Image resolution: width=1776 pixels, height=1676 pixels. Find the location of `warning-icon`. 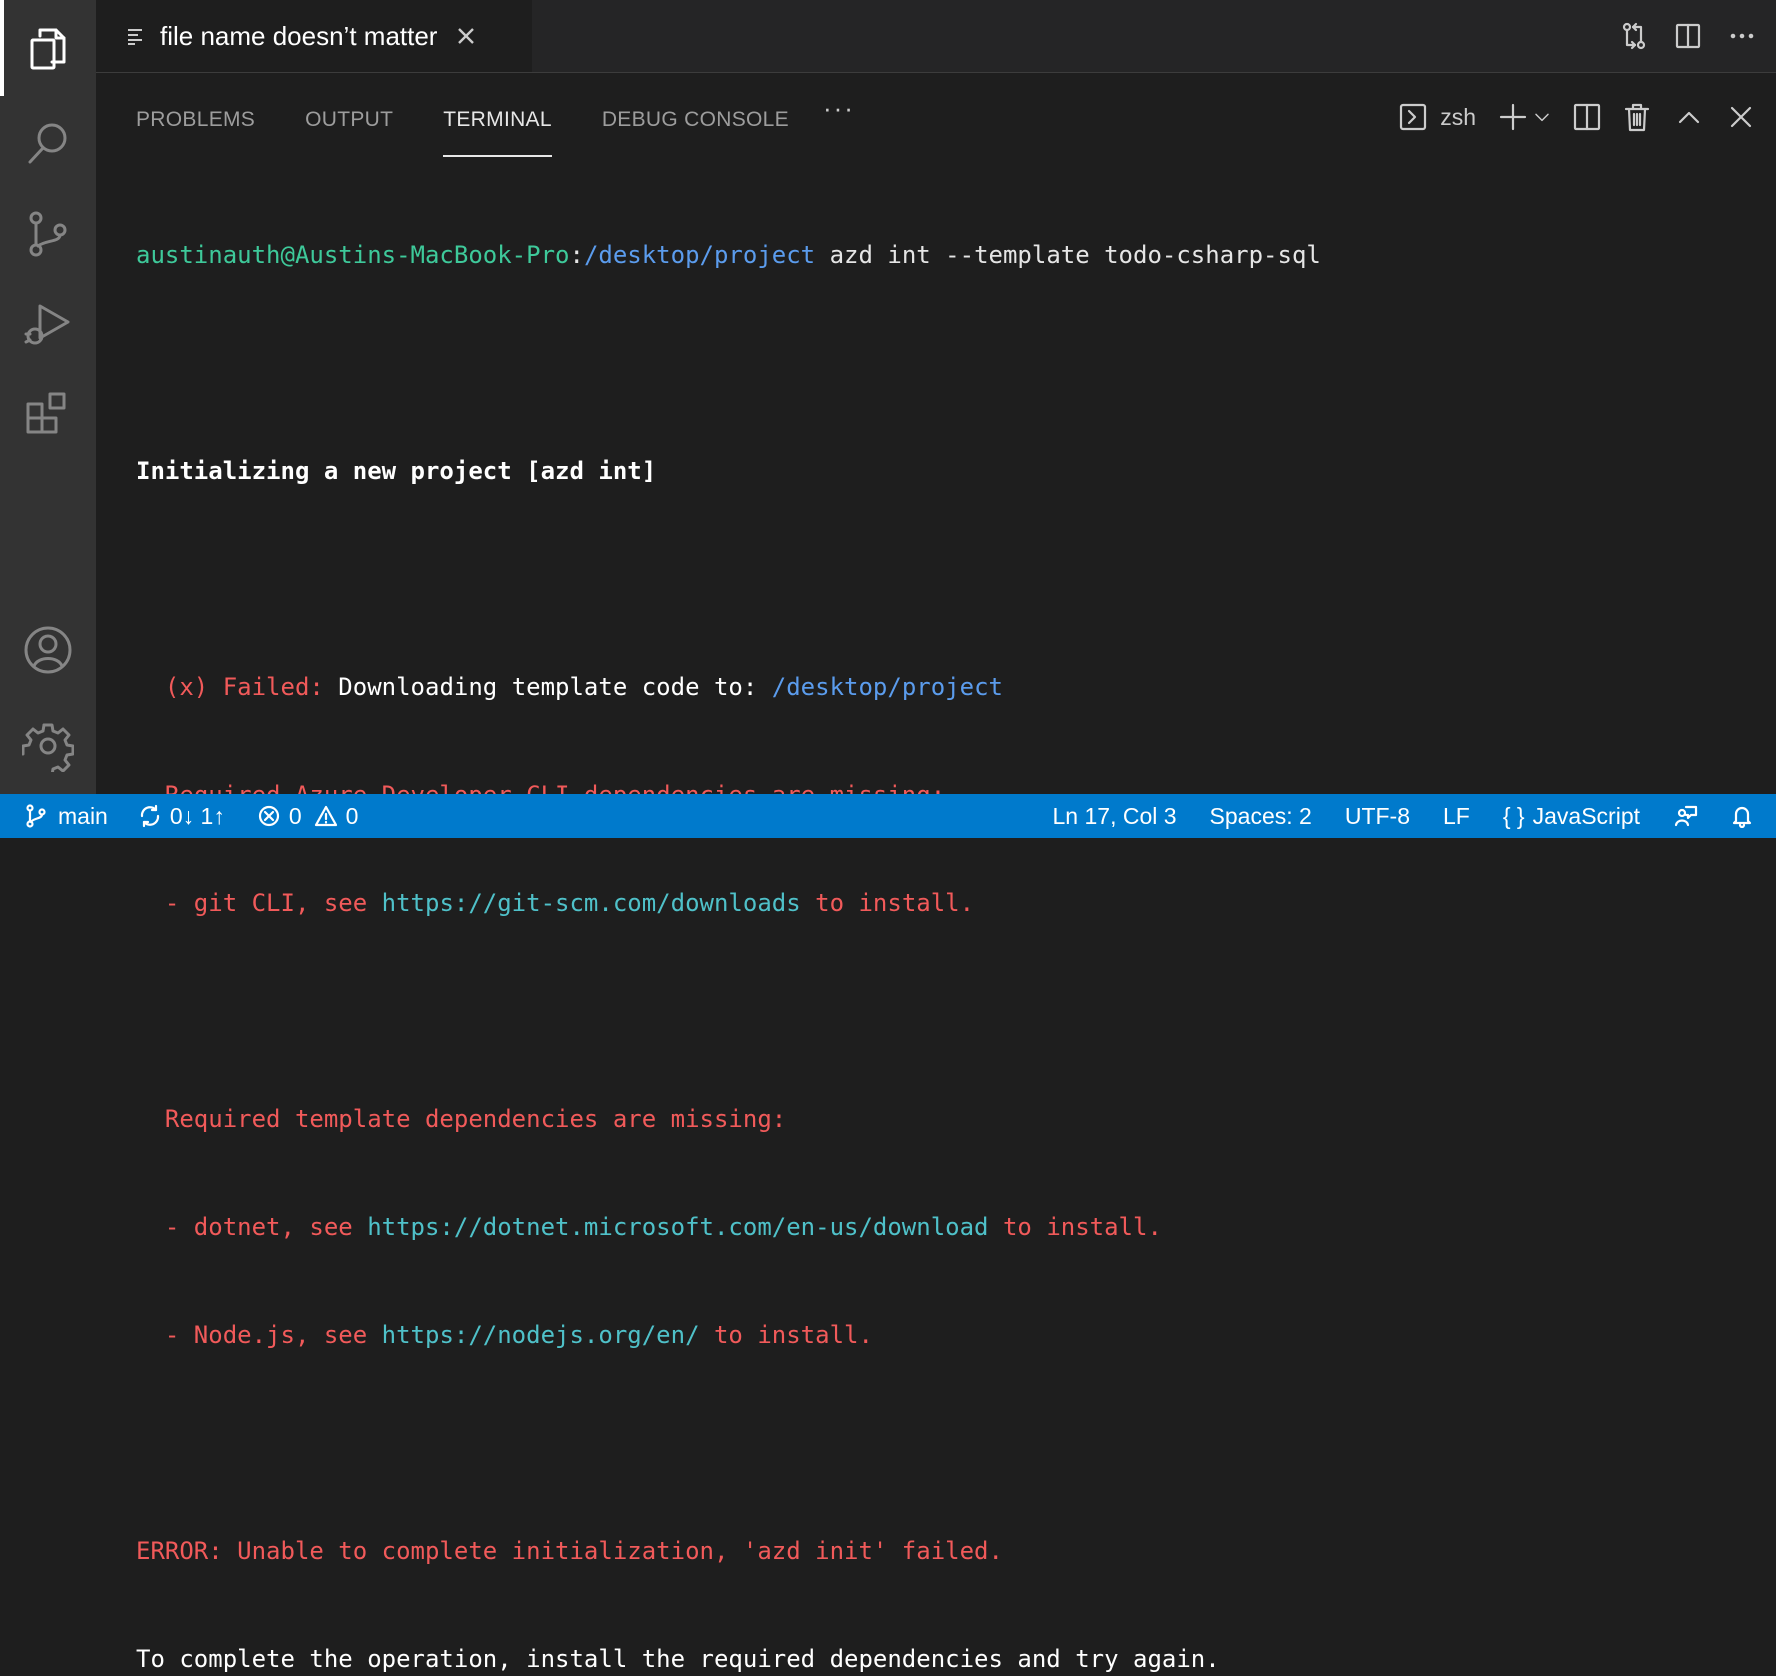

warning-icon is located at coordinates (325, 816).